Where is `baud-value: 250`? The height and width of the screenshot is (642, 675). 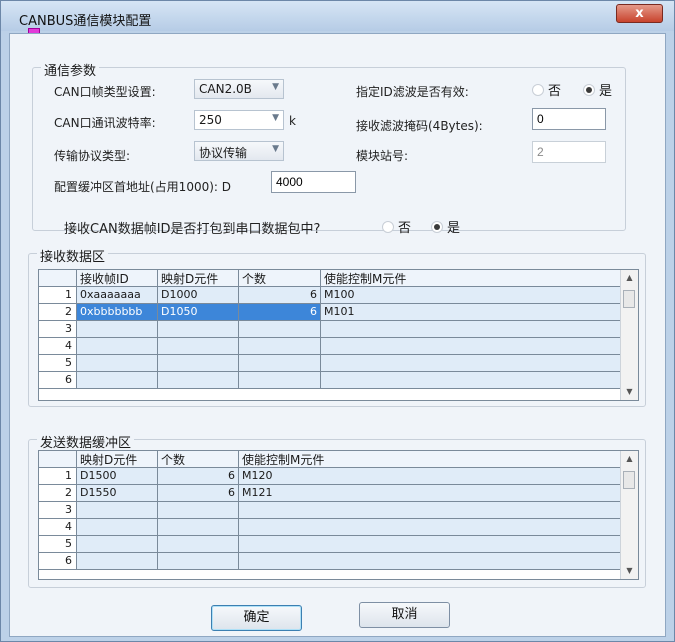 baud-value: 250 is located at coordinates (210, 120).